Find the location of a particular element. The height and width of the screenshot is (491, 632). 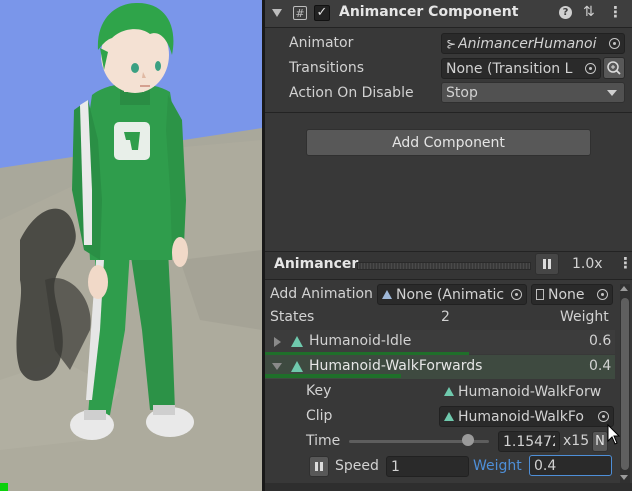

time-mode-button: N is located at coordinates (600, 441).